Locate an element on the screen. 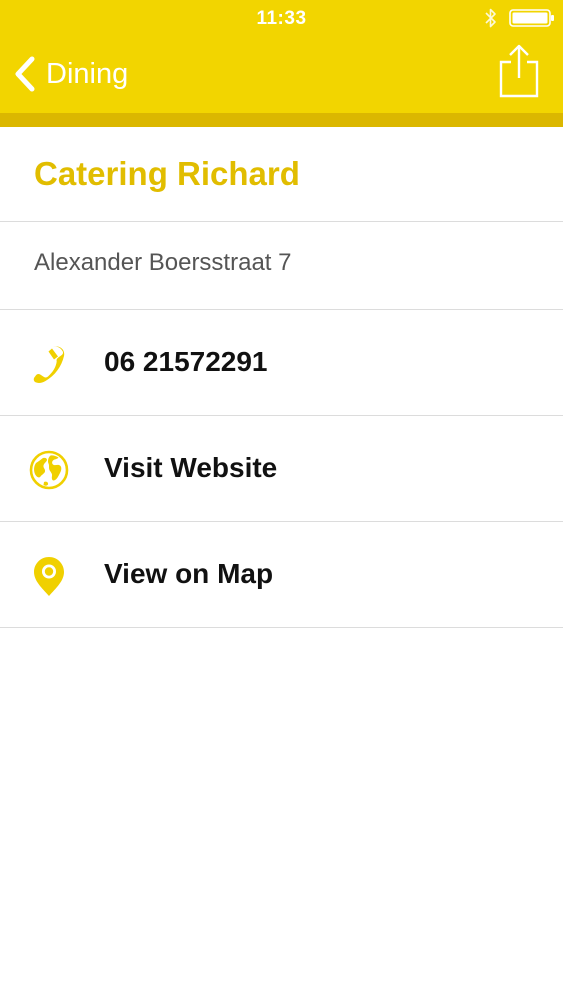 This screenshot has height=1000, width=563. address-text: Alexander Boersstraat 7 is located at coordinates (163, 262).